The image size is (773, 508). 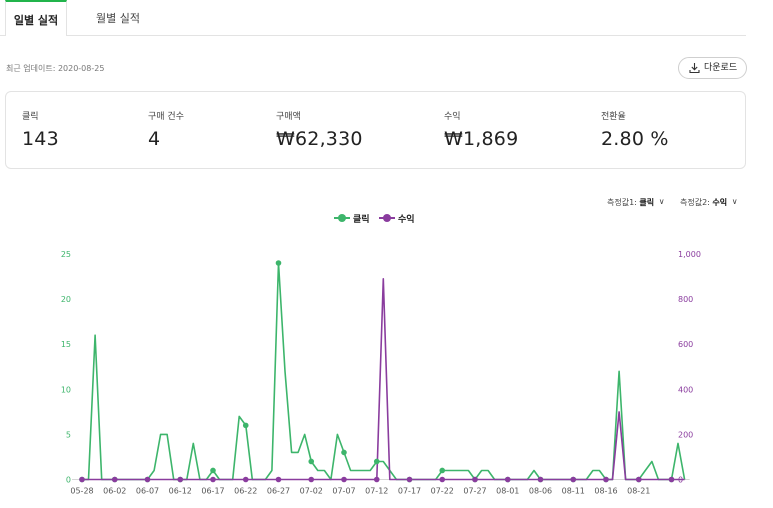 I want to click on x-tick-label: 07-17, so click(x=409, y=491).